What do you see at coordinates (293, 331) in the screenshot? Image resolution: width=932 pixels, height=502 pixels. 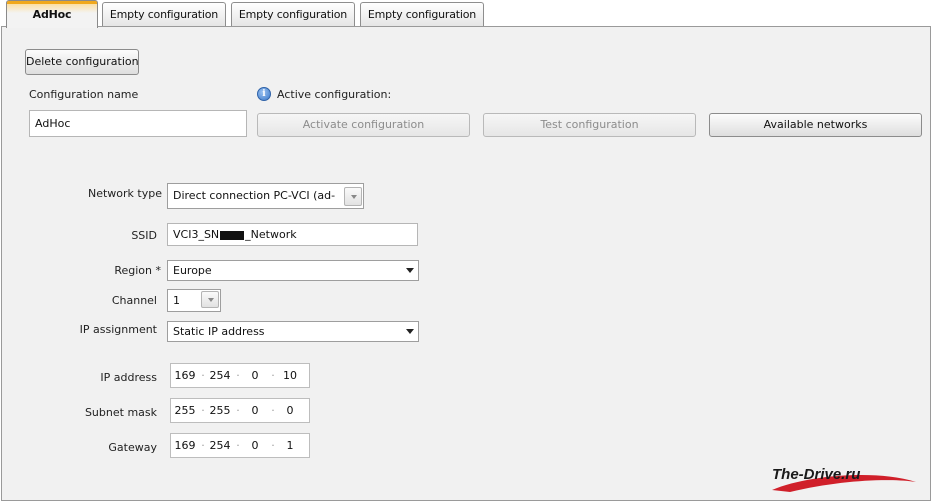 I see `ip-assignment-select: Static IP address` at bounding box center [293, 331].